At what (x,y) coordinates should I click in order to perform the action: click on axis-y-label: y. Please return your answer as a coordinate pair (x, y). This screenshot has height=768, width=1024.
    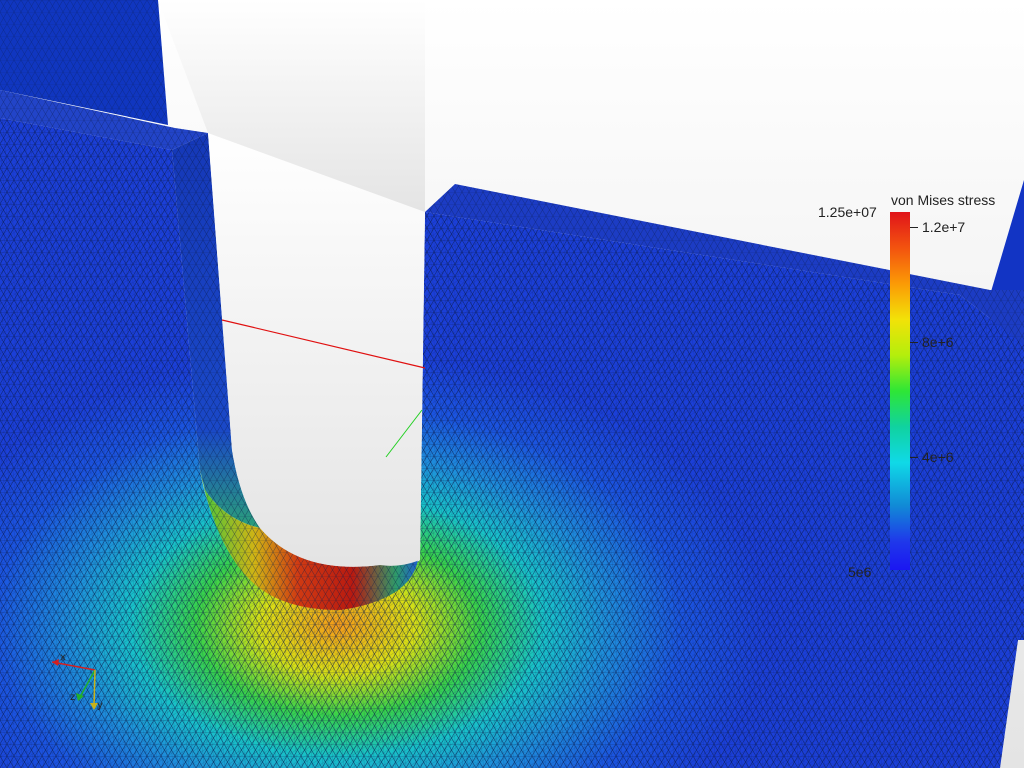
    Looking at the image, I should click on (100, 705).